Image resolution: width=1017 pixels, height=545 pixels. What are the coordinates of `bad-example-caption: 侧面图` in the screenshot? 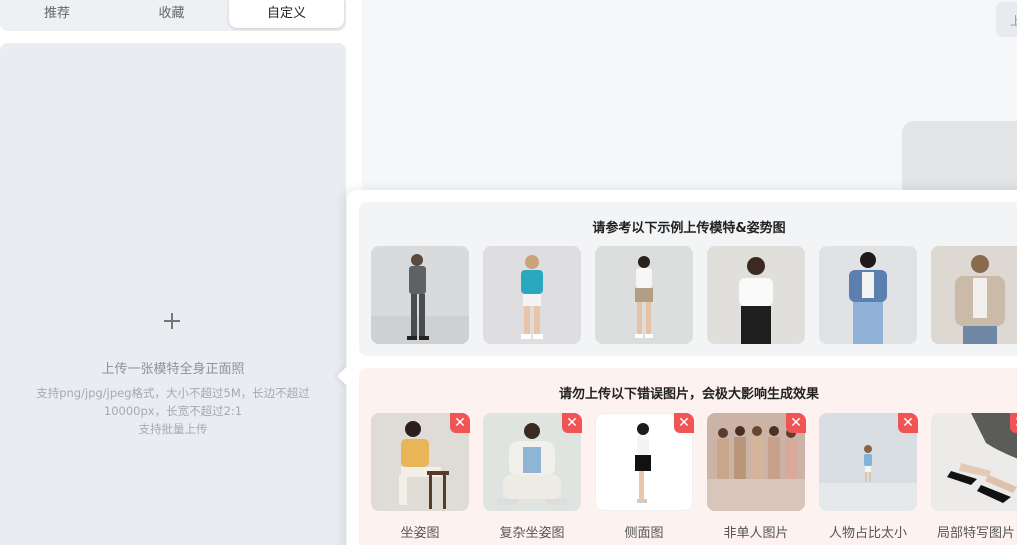 It's located at (644, 533).